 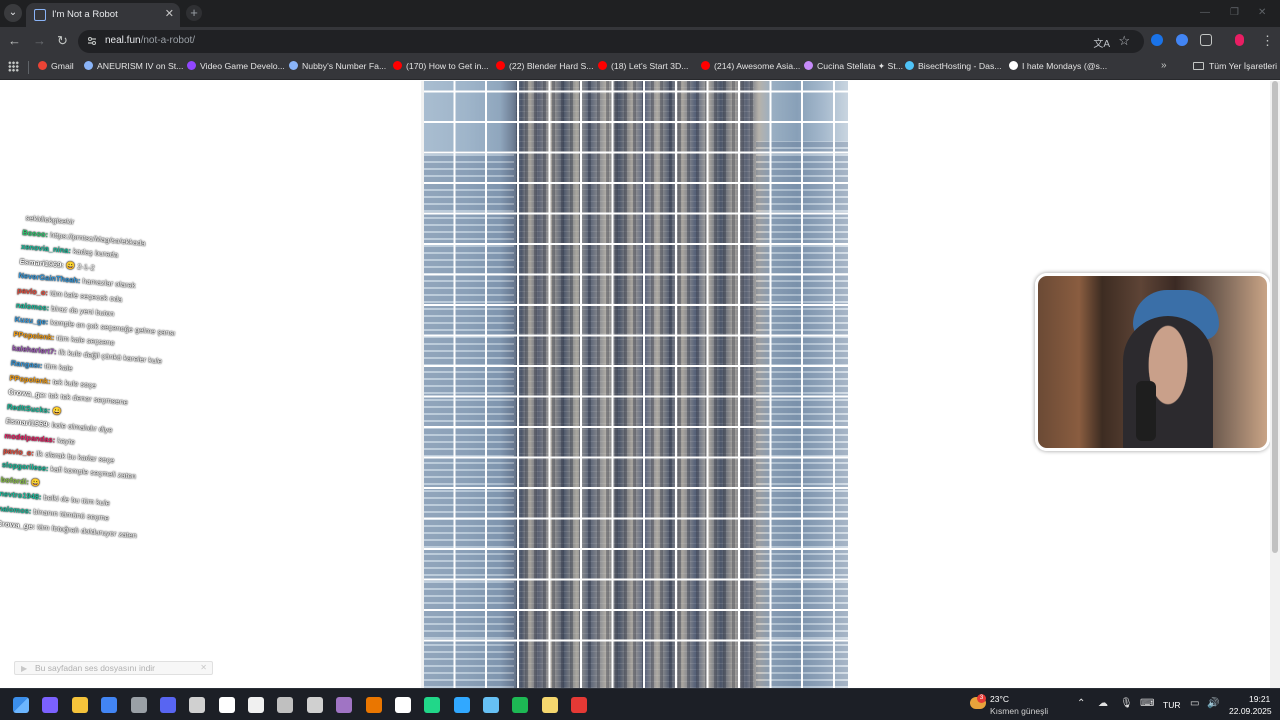 I want to click on audio-download-label: Bu sayfadan ses dosyasını indir, so click(x=95, y=668).